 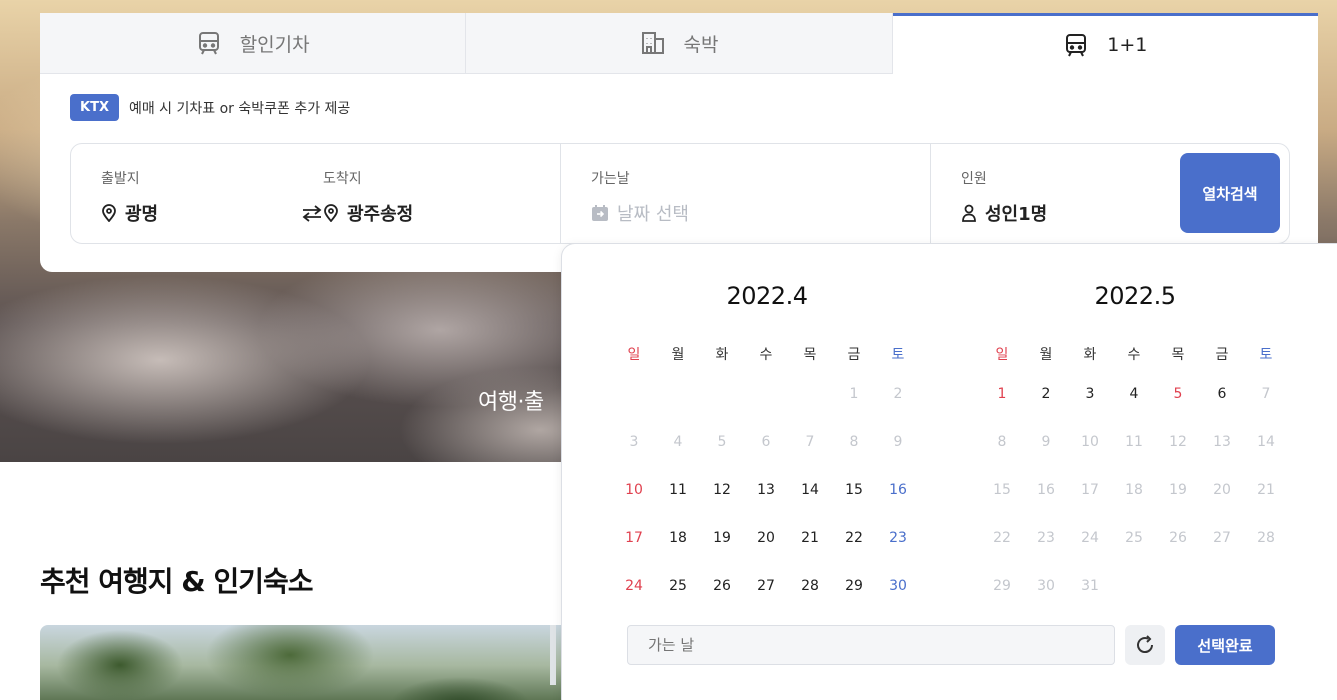 I want to click on weekday-label: 금, so click(x=854, y=355).